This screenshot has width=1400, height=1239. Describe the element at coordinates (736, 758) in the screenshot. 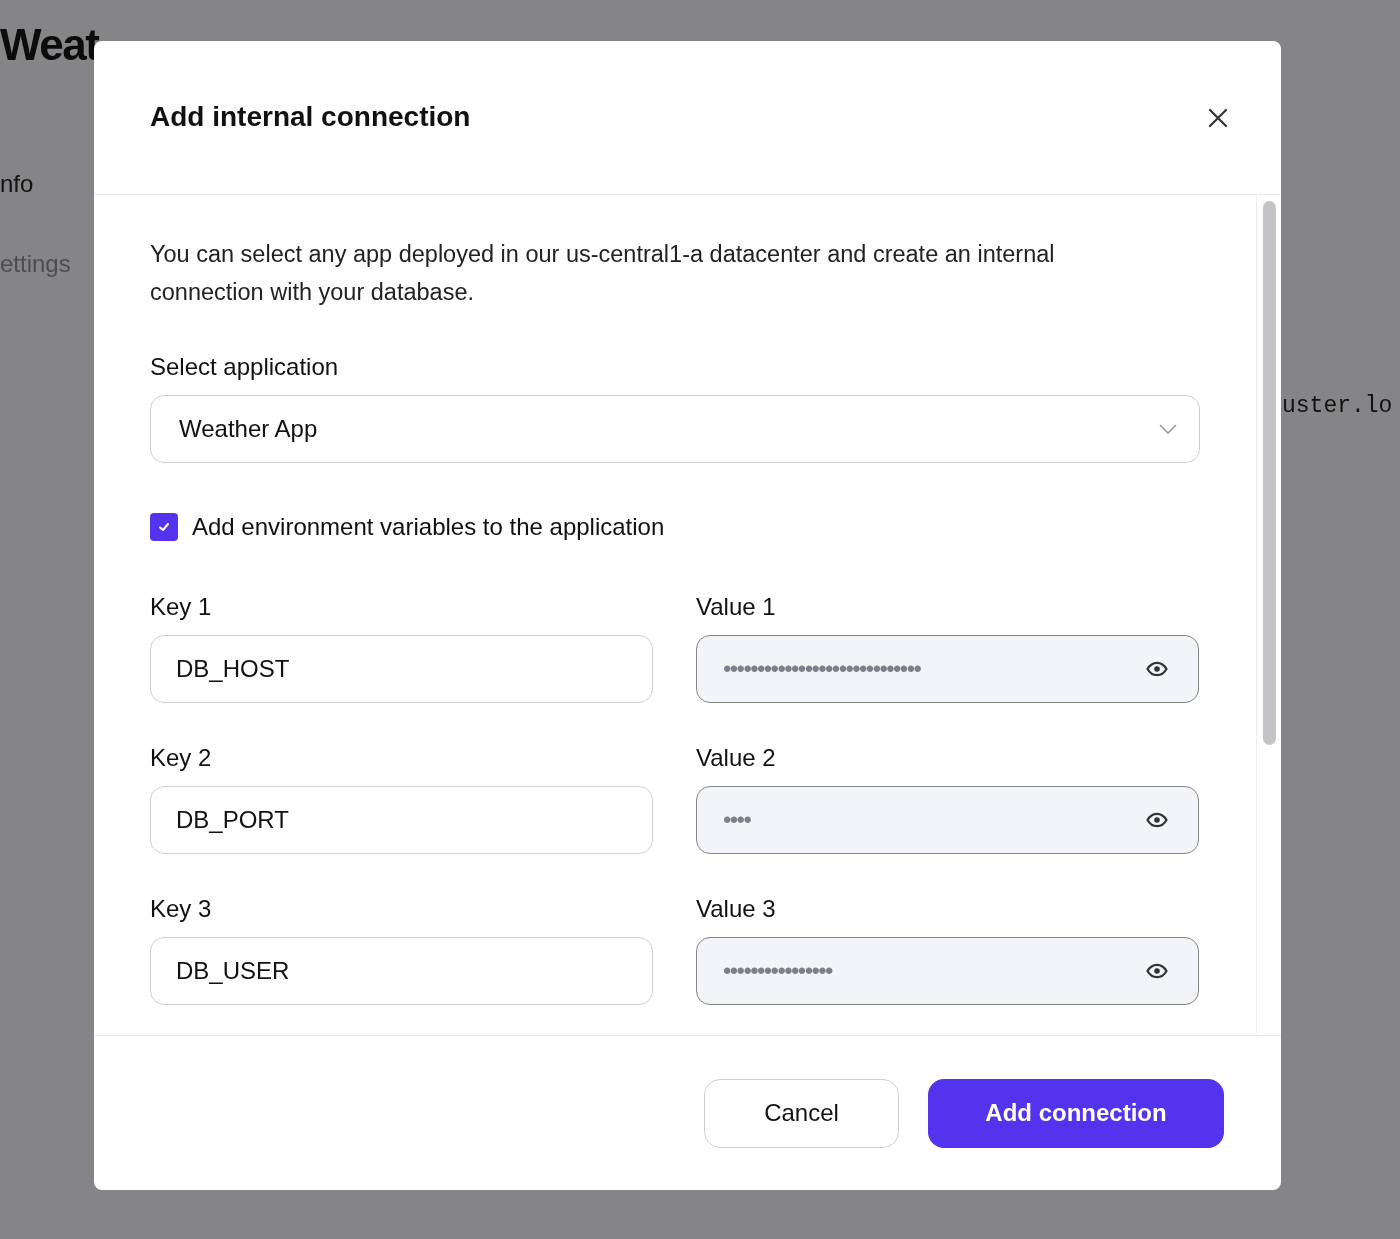

I see `field-label: Value 2` at that location.